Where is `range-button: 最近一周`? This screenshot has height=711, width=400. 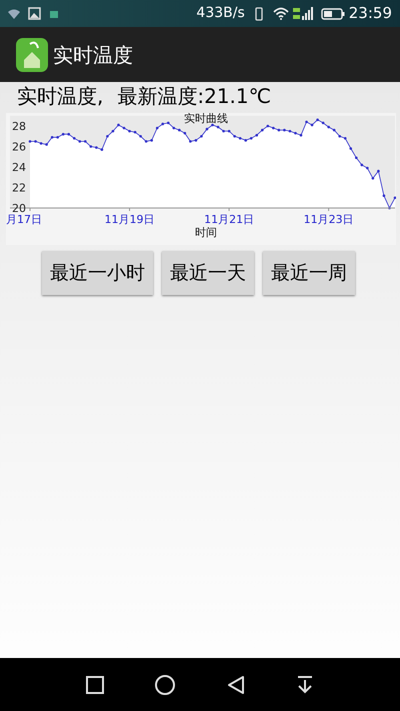 range-button: 最近一周 is located at coordinates (309, 273).